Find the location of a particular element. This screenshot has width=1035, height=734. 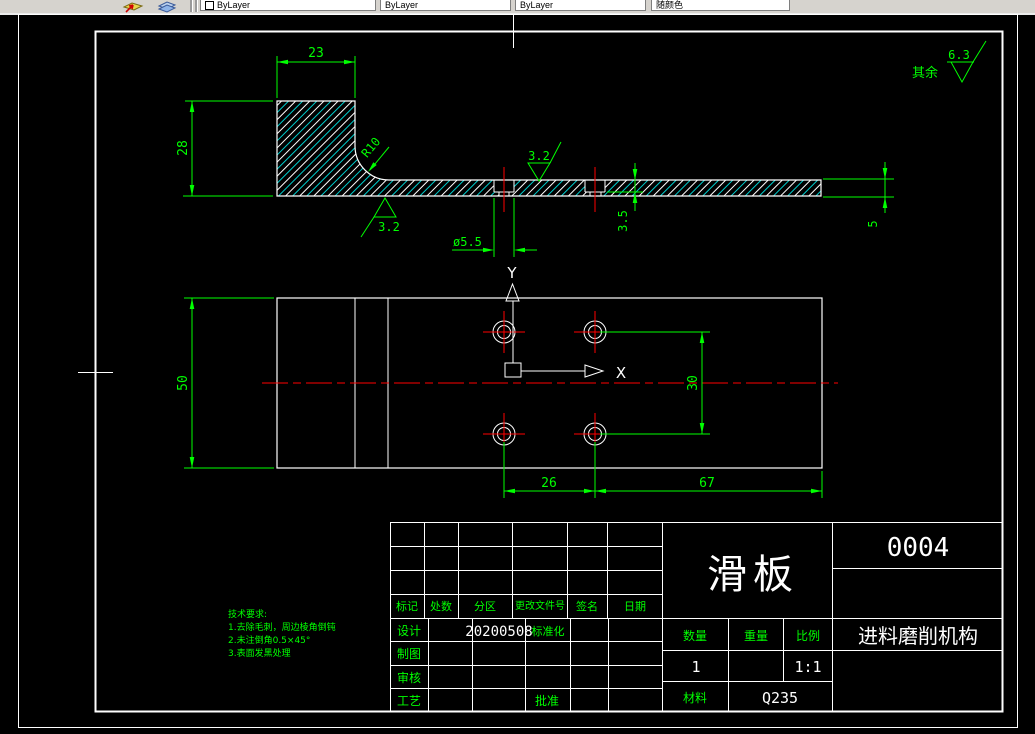

material-value: Q235 is located at coordinates (780, 698).